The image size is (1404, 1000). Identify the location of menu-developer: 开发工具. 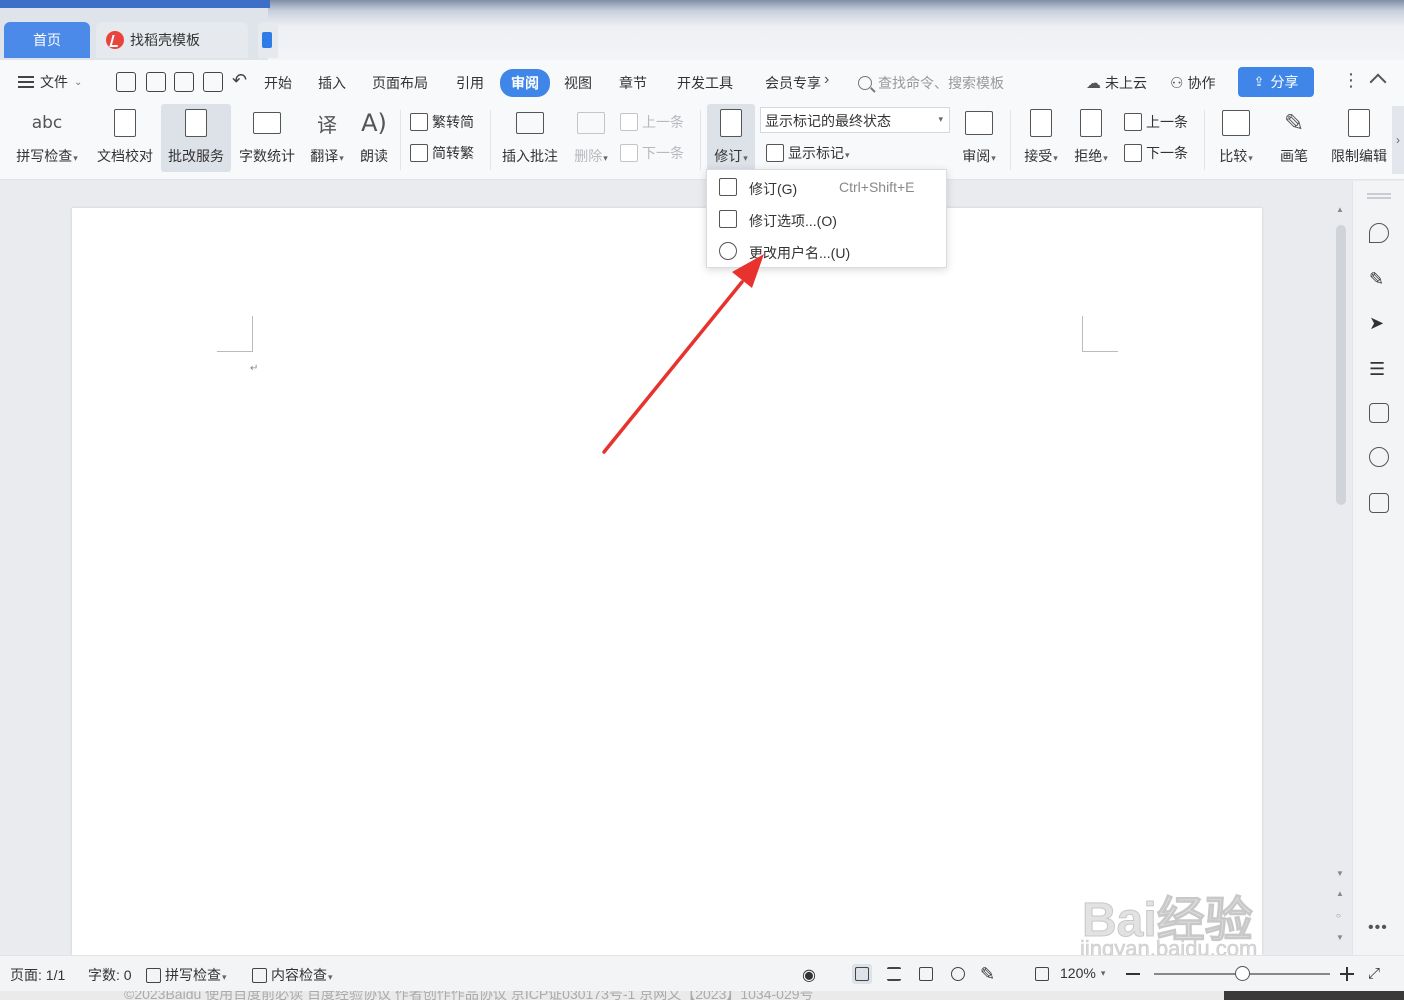
(705, 83).